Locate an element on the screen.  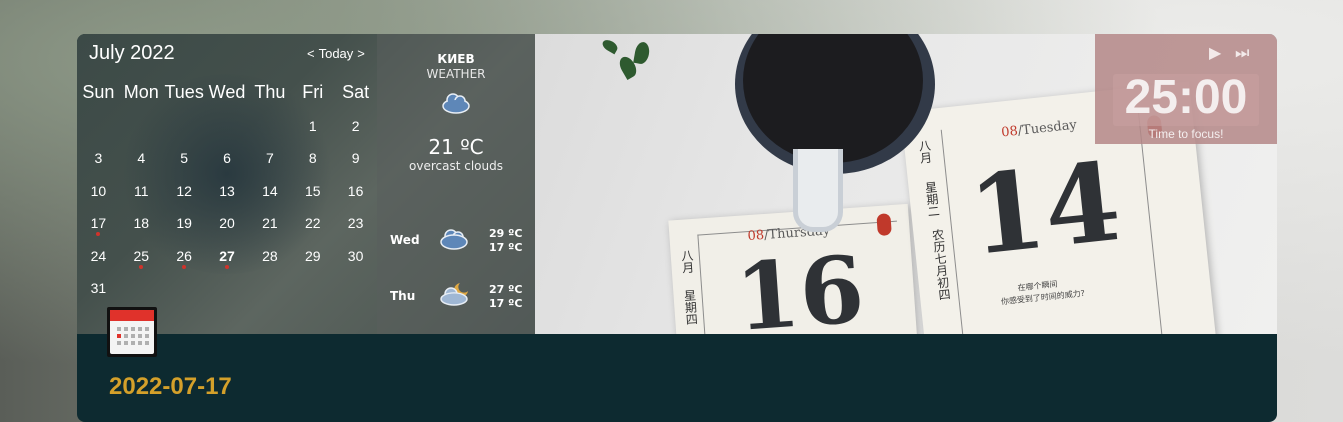
calendar-day: 31 is located at coordinates (98, 294).